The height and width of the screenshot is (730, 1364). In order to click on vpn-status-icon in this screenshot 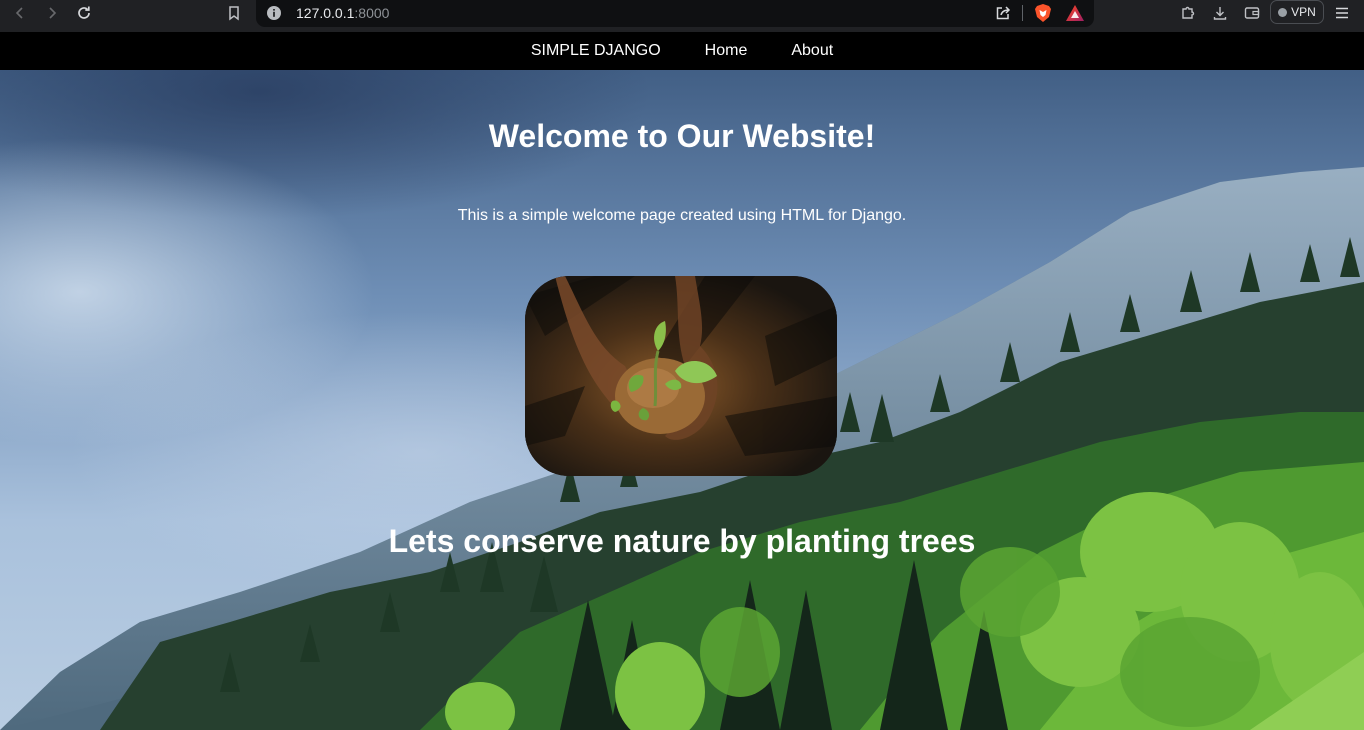, I will do `click(1283, 12)`.